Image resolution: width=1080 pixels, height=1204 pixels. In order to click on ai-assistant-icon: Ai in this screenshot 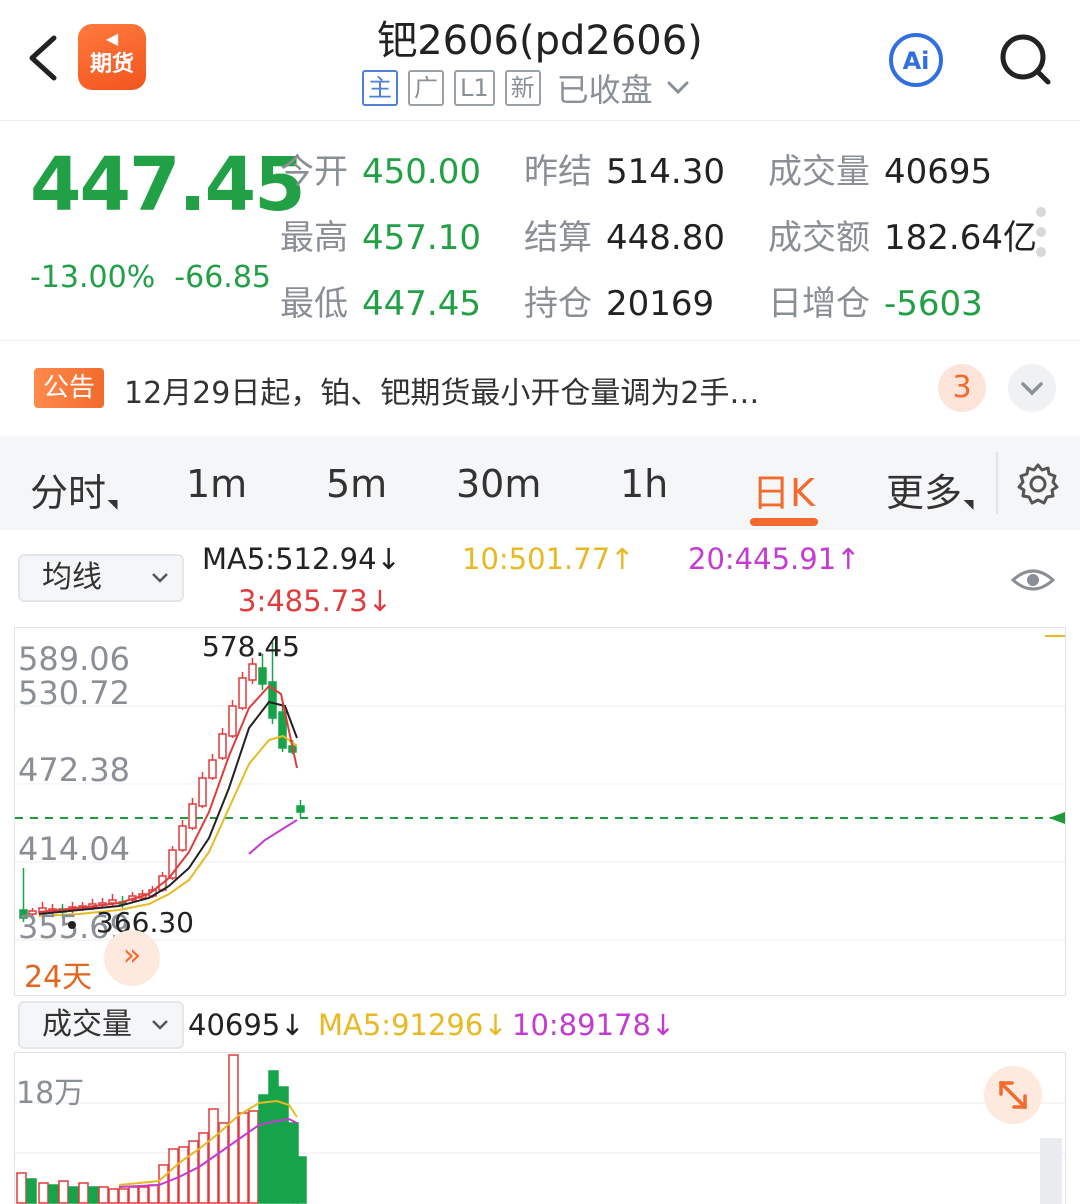, I will do `click(916, 60)`.